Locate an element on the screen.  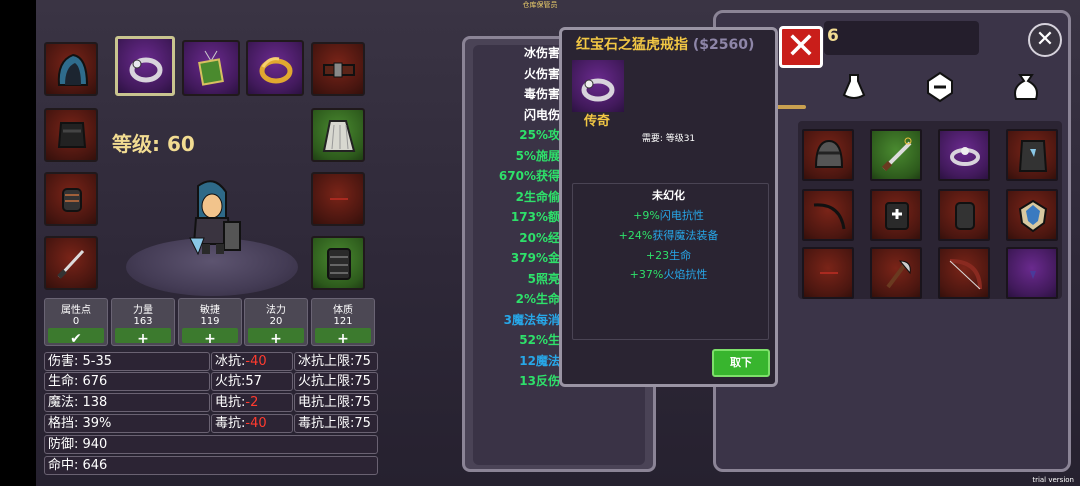
attr-strength: 力量 163 + is located at coordinates (143, 322).